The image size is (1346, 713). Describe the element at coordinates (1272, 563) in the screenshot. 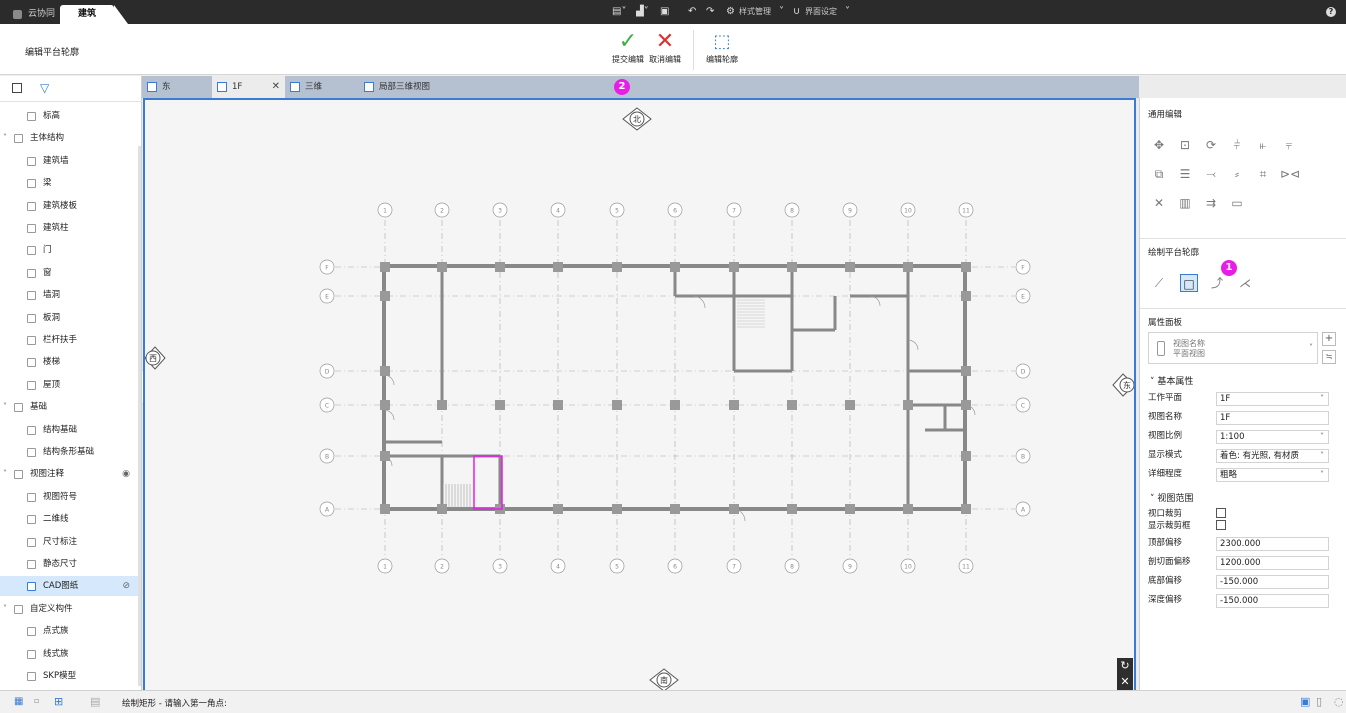

I see `property-input: 1200.000` at that location.